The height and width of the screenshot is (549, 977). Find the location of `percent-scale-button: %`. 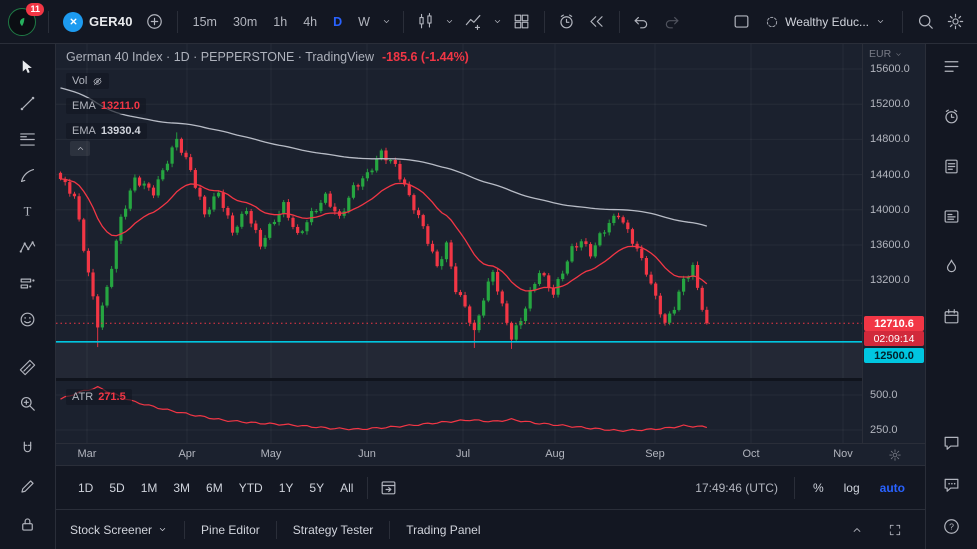

percent-scale-button: % is located at coordinates (818, 488).